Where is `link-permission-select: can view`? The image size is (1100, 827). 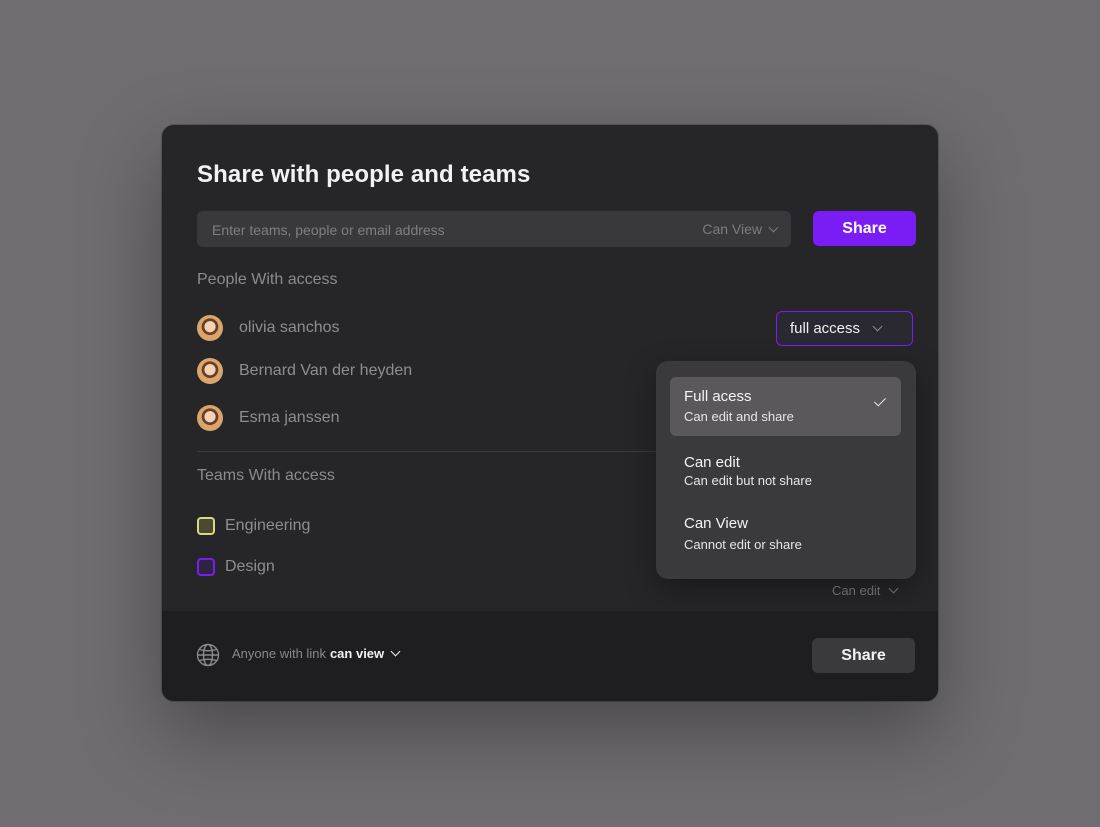
link-permission-select: can view is located at coordinates (365, 653).